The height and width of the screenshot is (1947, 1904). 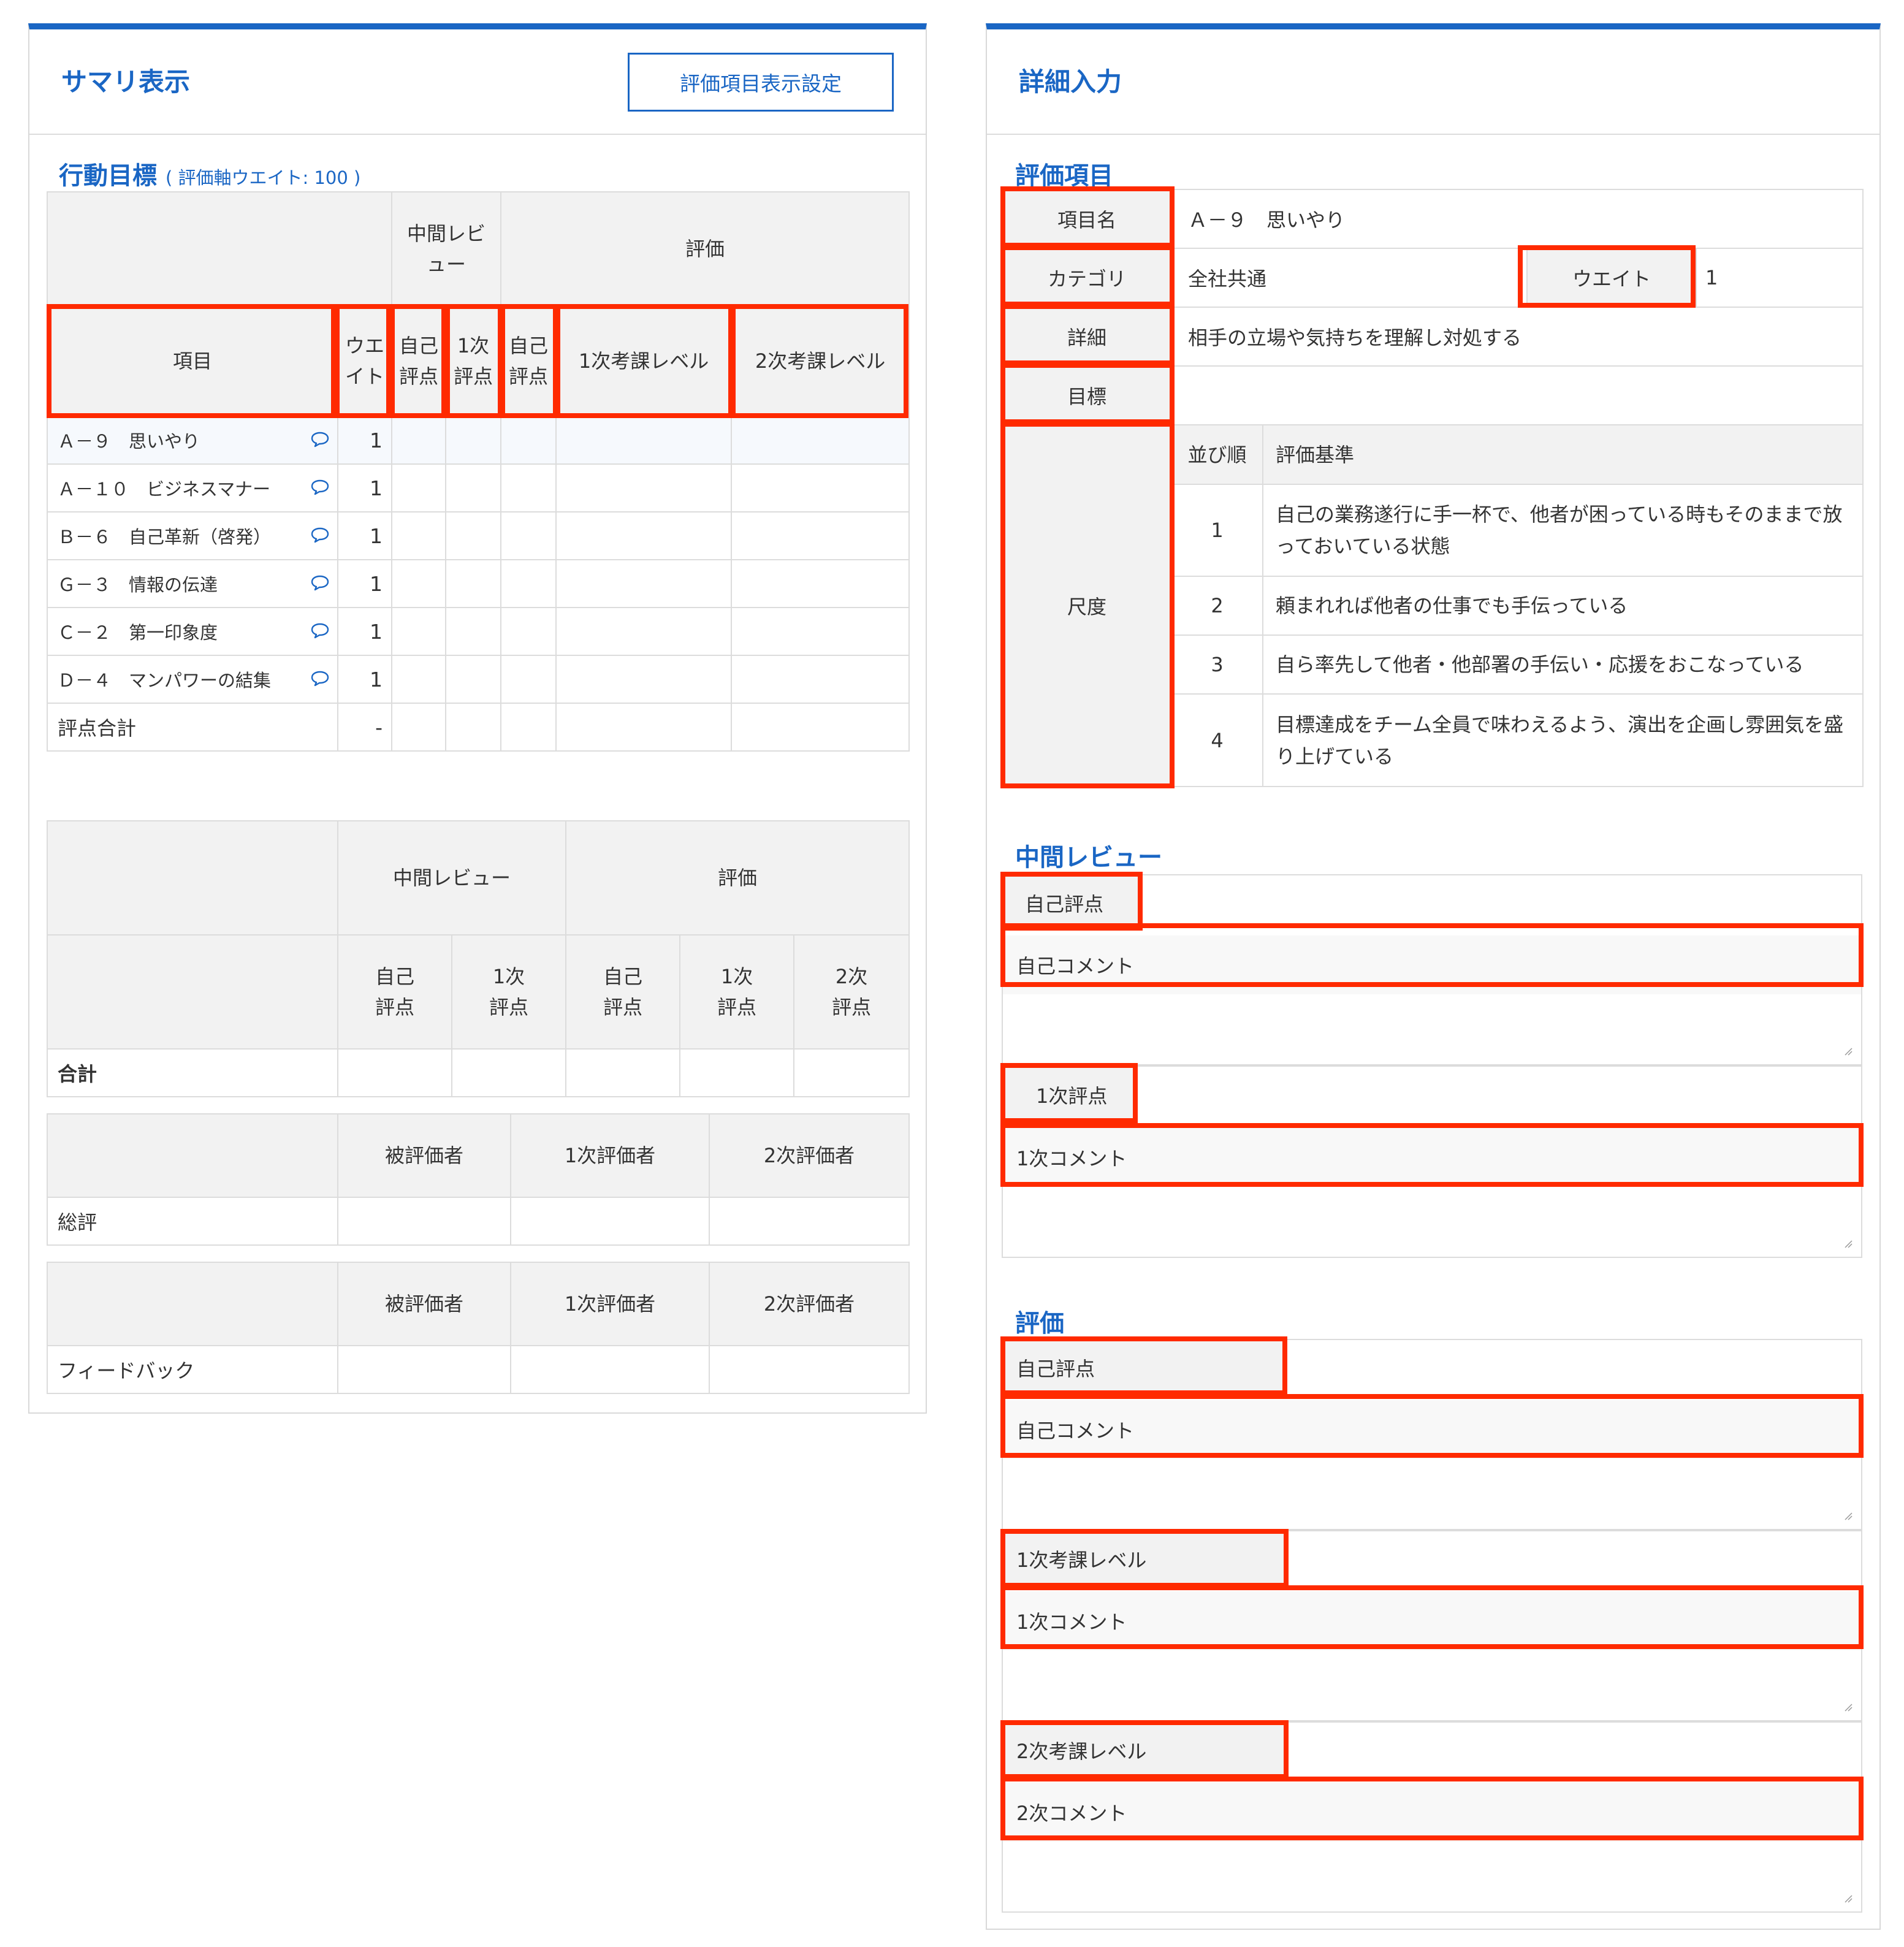 What do you see at coordinates (394, 992) in the screenshot?
I see `mid-self-score-header: 自己評点` at bounding box center [394, 992].